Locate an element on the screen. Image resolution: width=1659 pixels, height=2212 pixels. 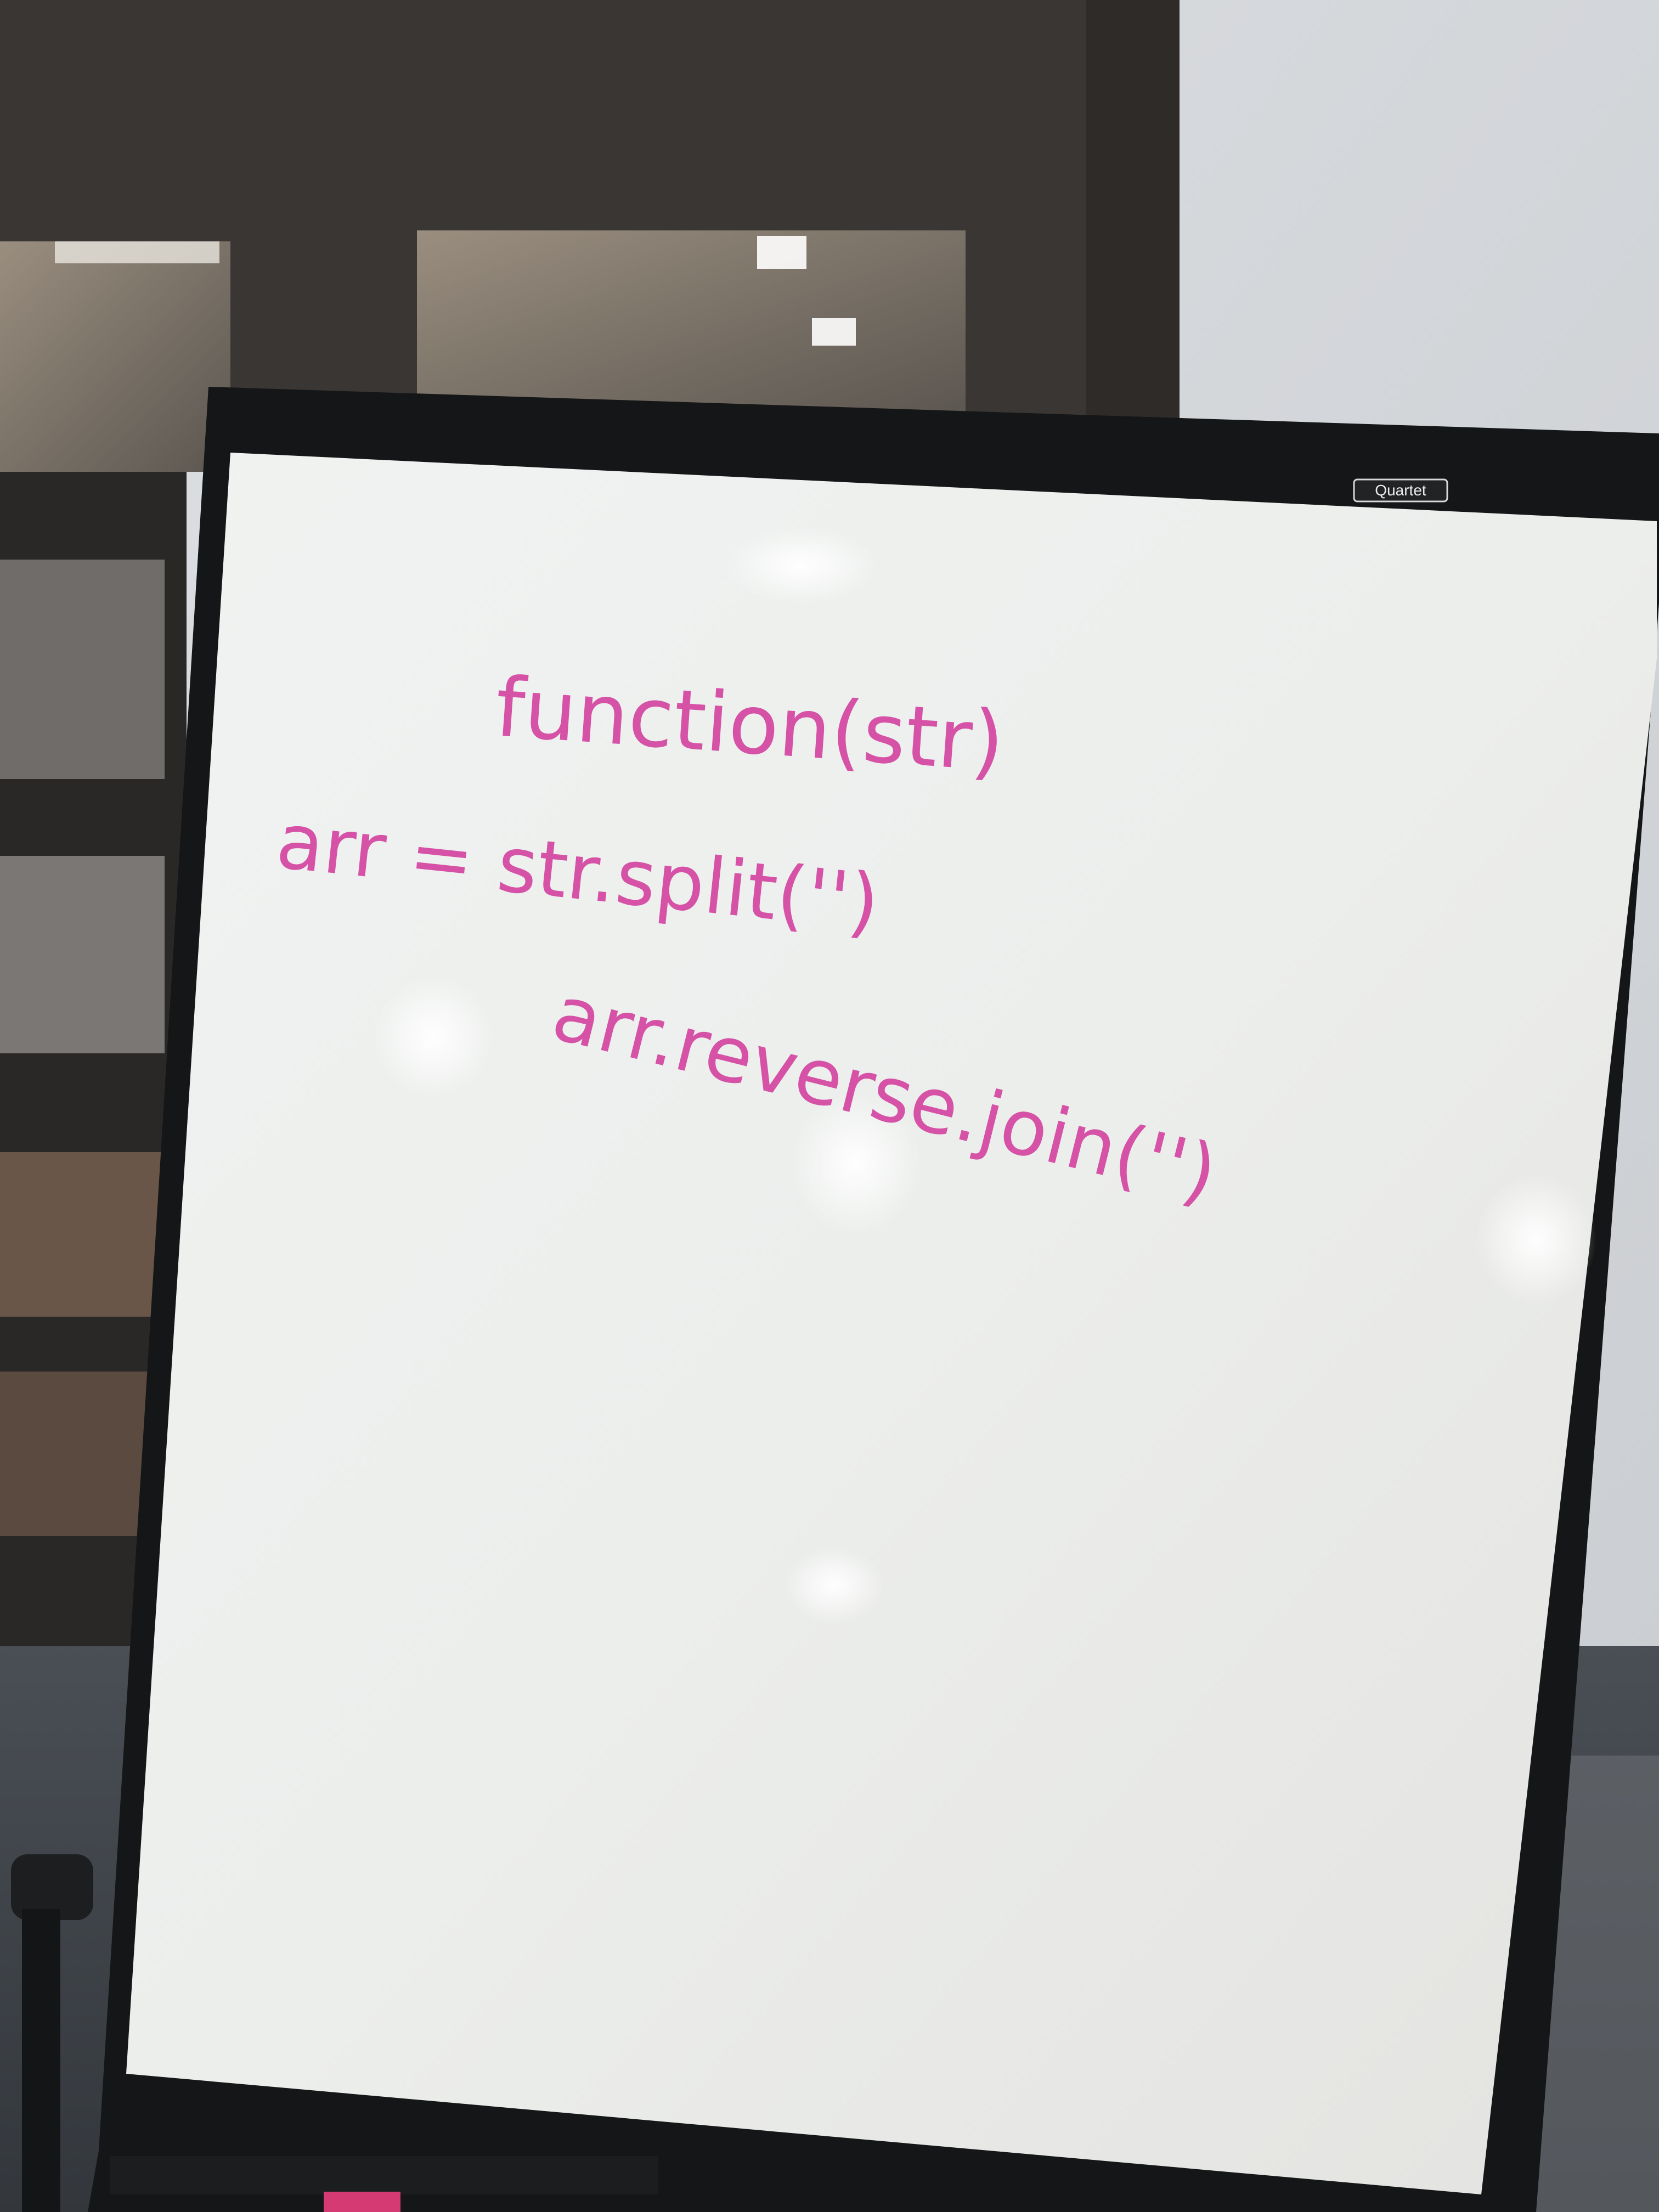
marker-tray is located at coordinates (384, 2175).